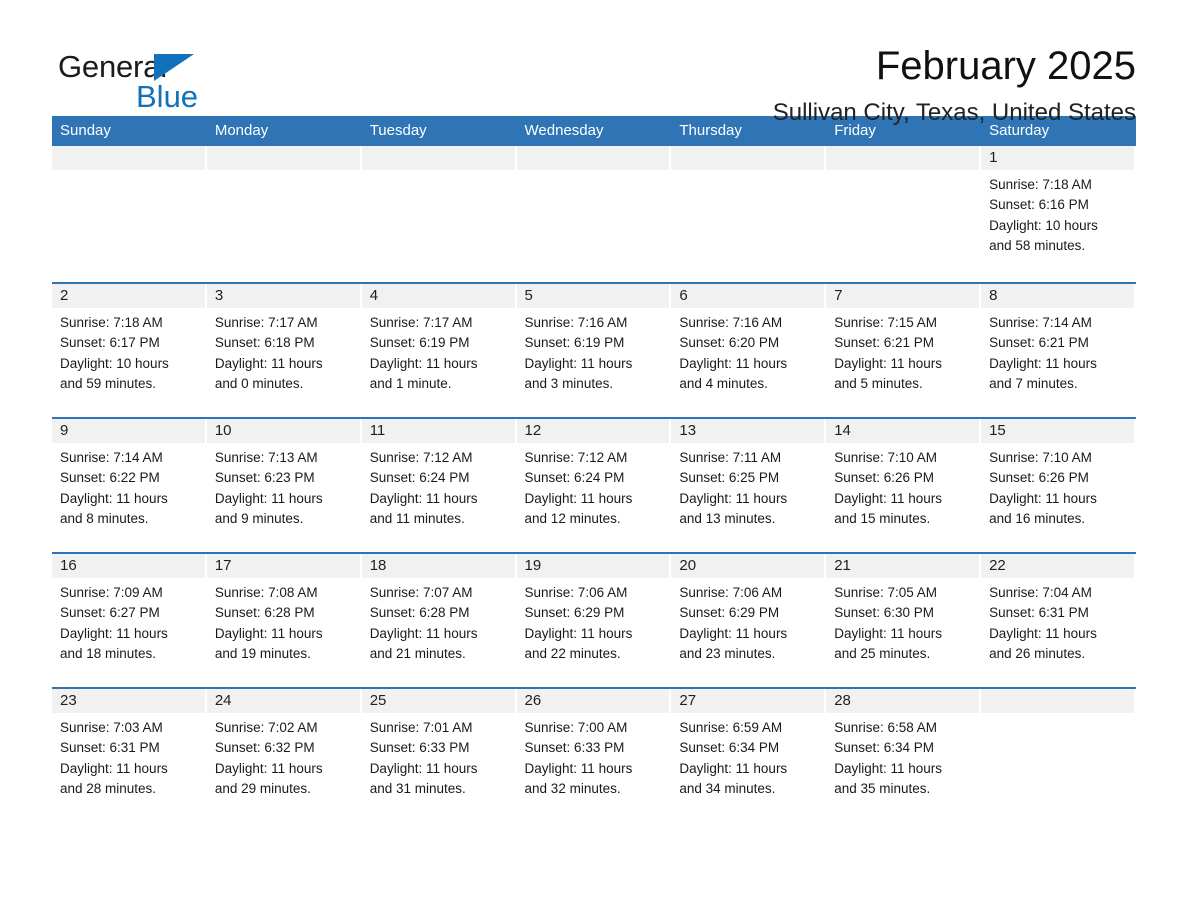 This screenshot has width=1188, height=918. What do you see at coordinates (574, 748) in the screenshot?
I see `sunset-text: Sunset: 6:33 PM` at bounding box center [574, 748].